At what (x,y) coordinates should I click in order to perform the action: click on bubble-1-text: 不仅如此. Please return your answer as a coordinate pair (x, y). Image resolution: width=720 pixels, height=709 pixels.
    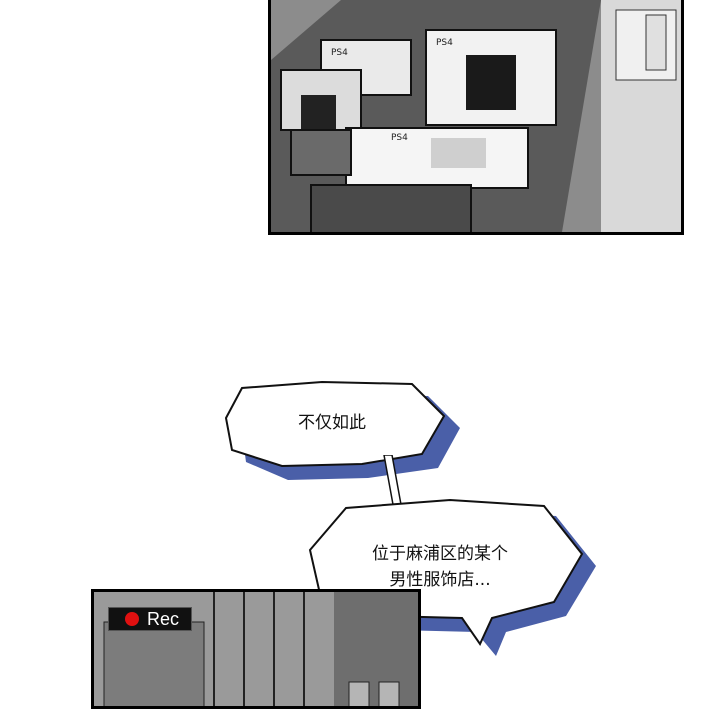
    Looking at the image, I should click on (332, 423).